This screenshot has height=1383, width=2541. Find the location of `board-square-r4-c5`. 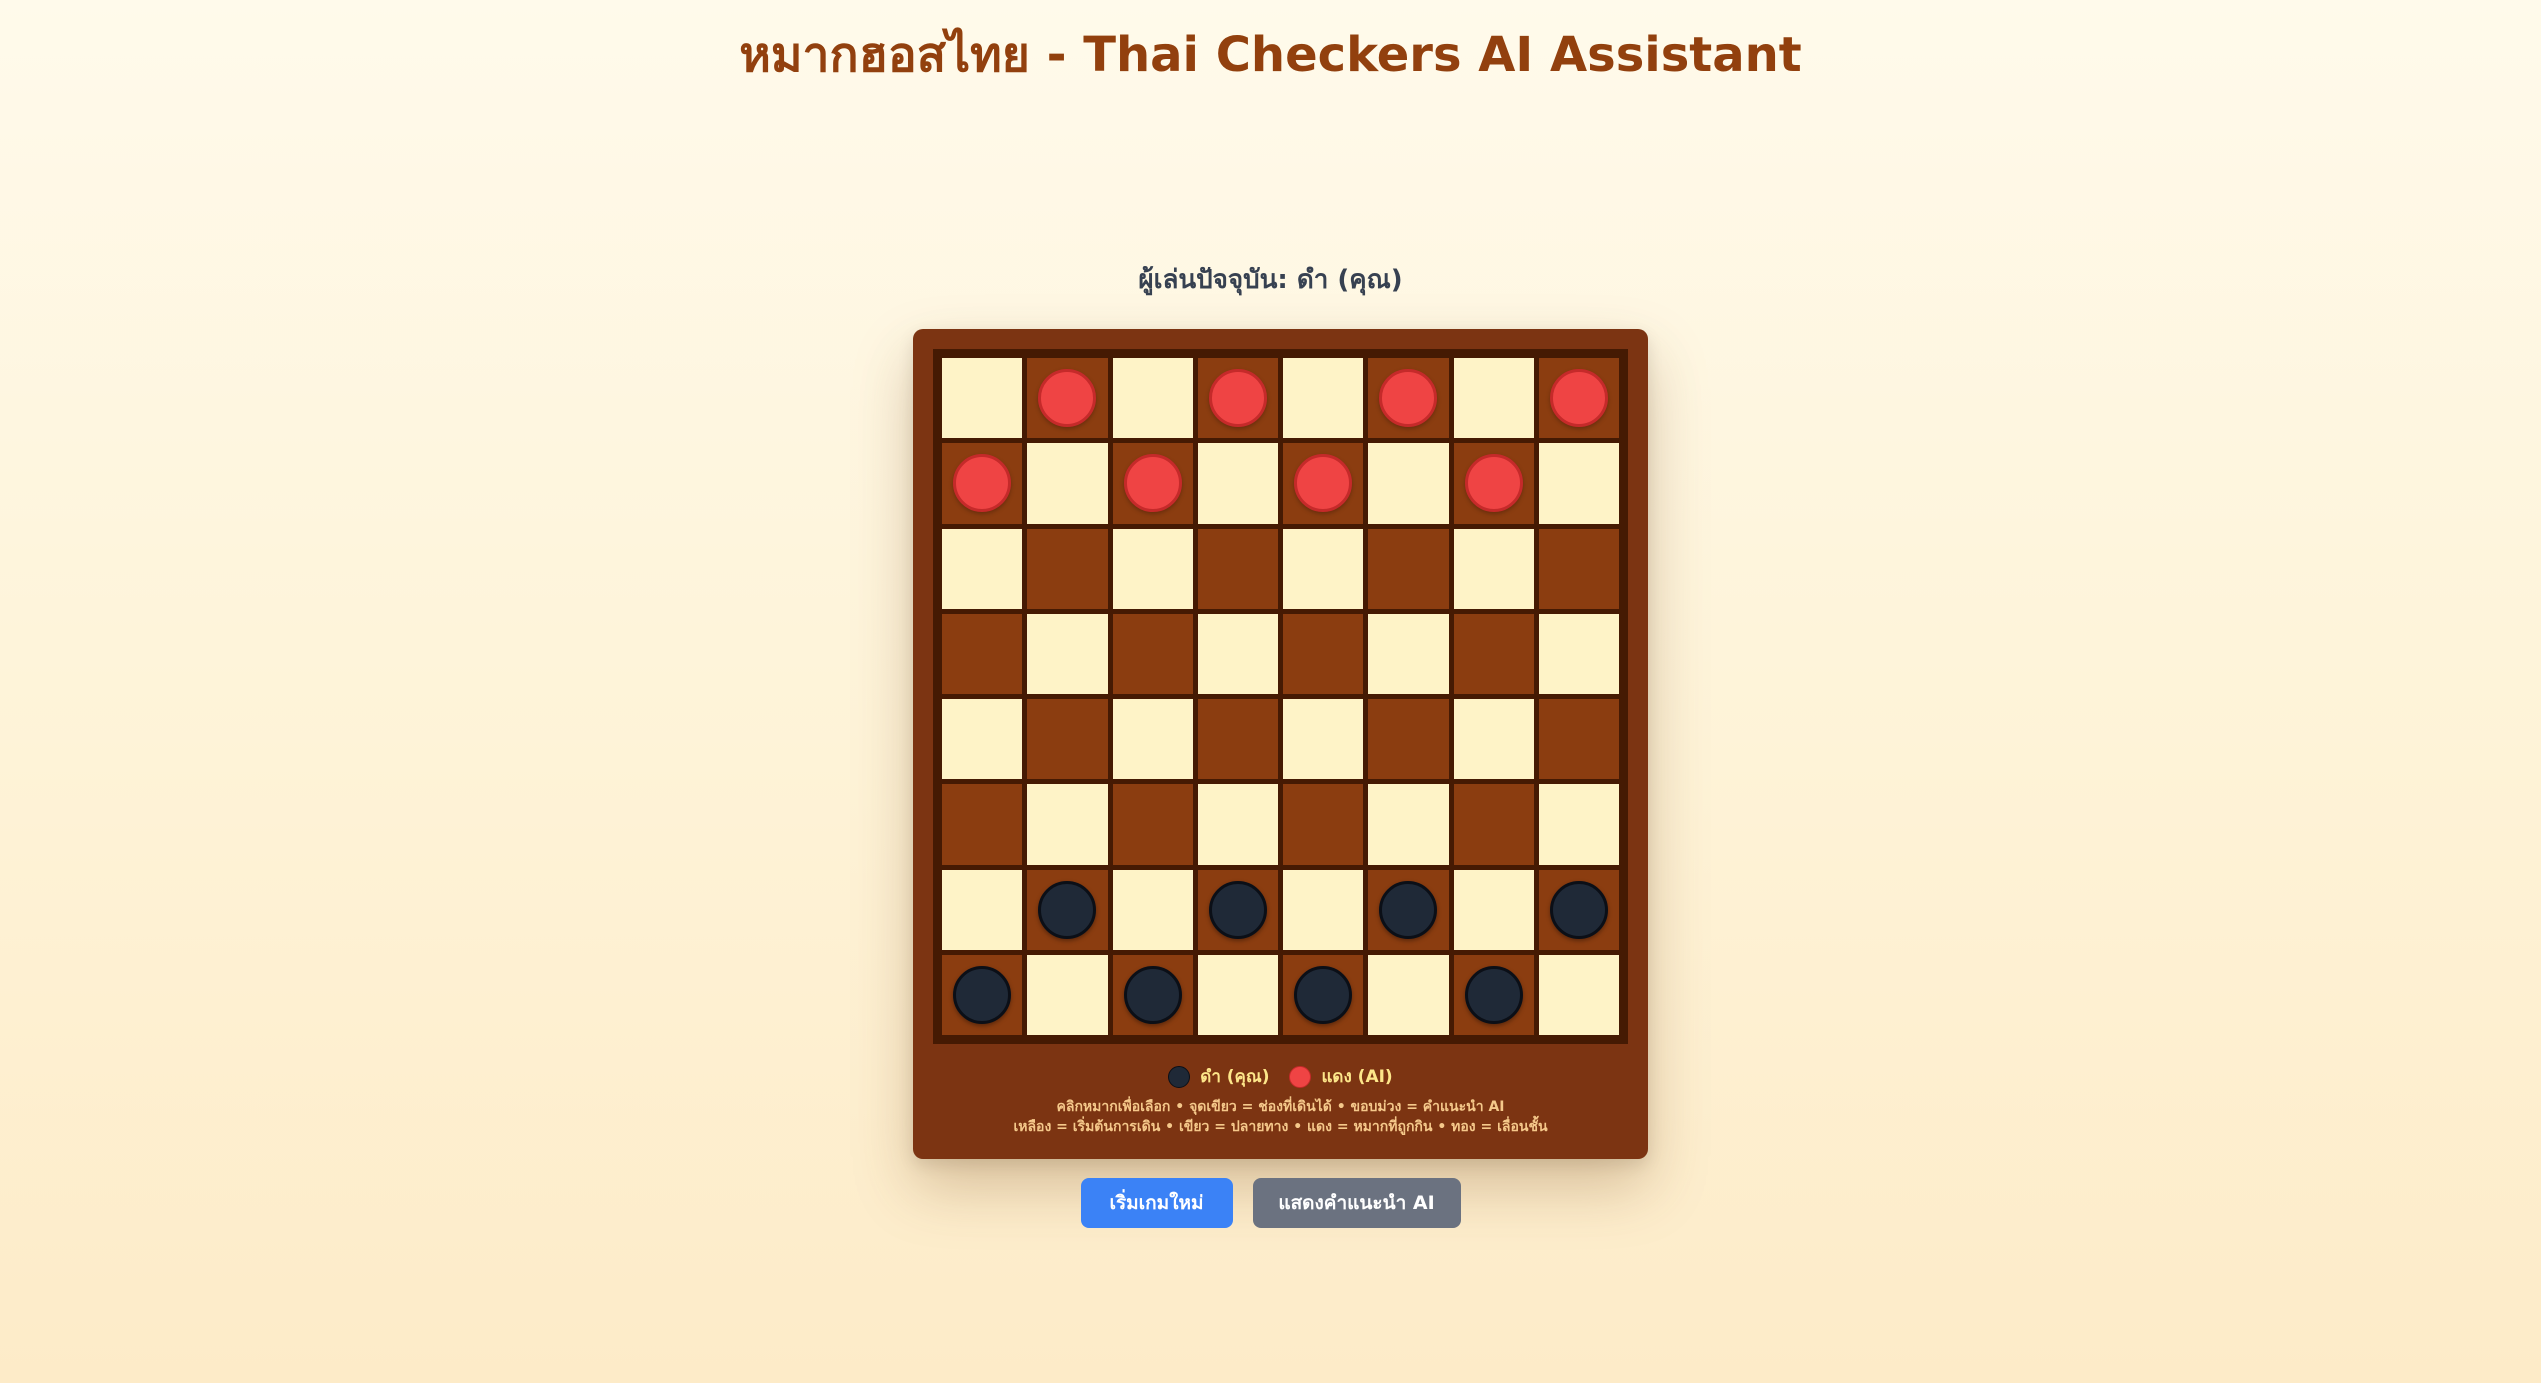

board-square-r4-c5 is located at coordinates (1408, 739).